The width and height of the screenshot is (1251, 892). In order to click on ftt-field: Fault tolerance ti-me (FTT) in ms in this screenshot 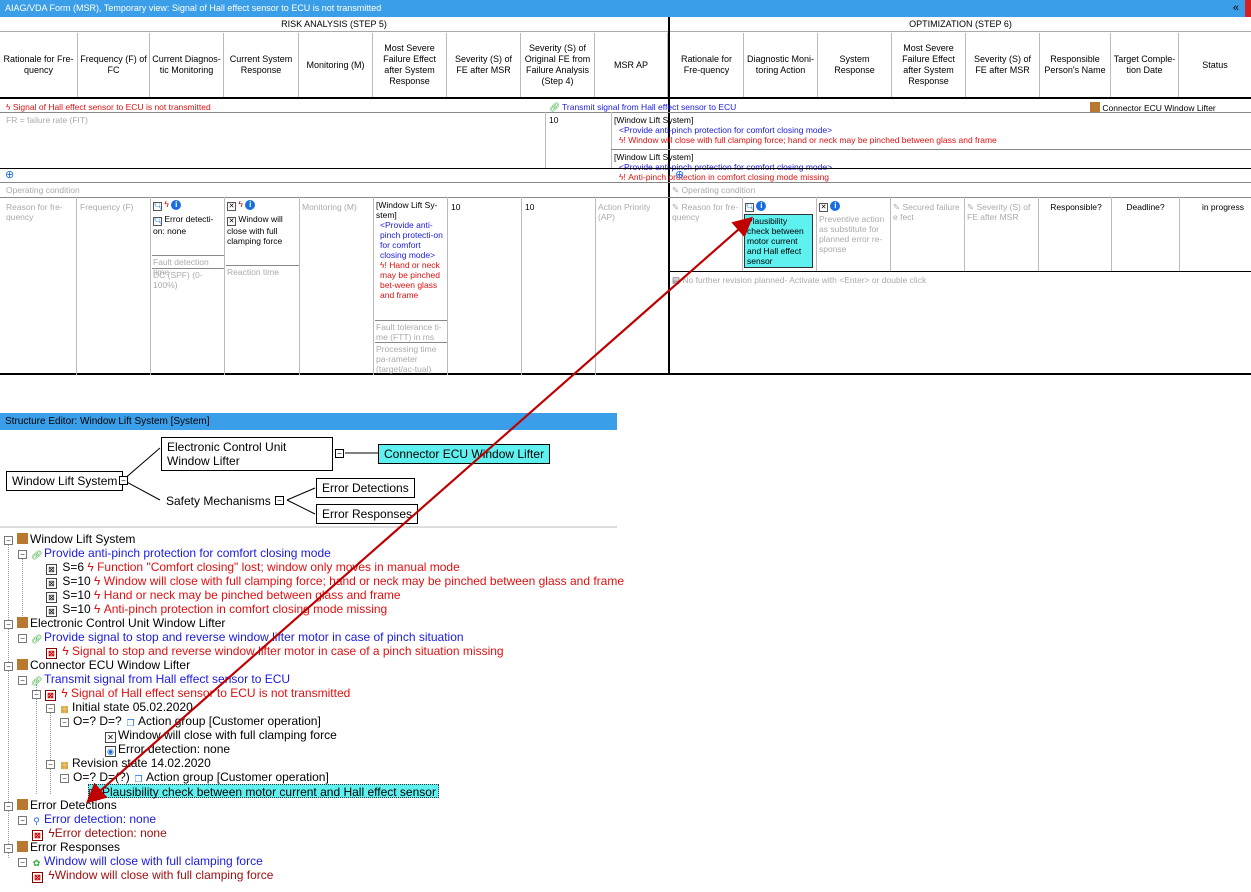, I will do `click(410, 332)`.